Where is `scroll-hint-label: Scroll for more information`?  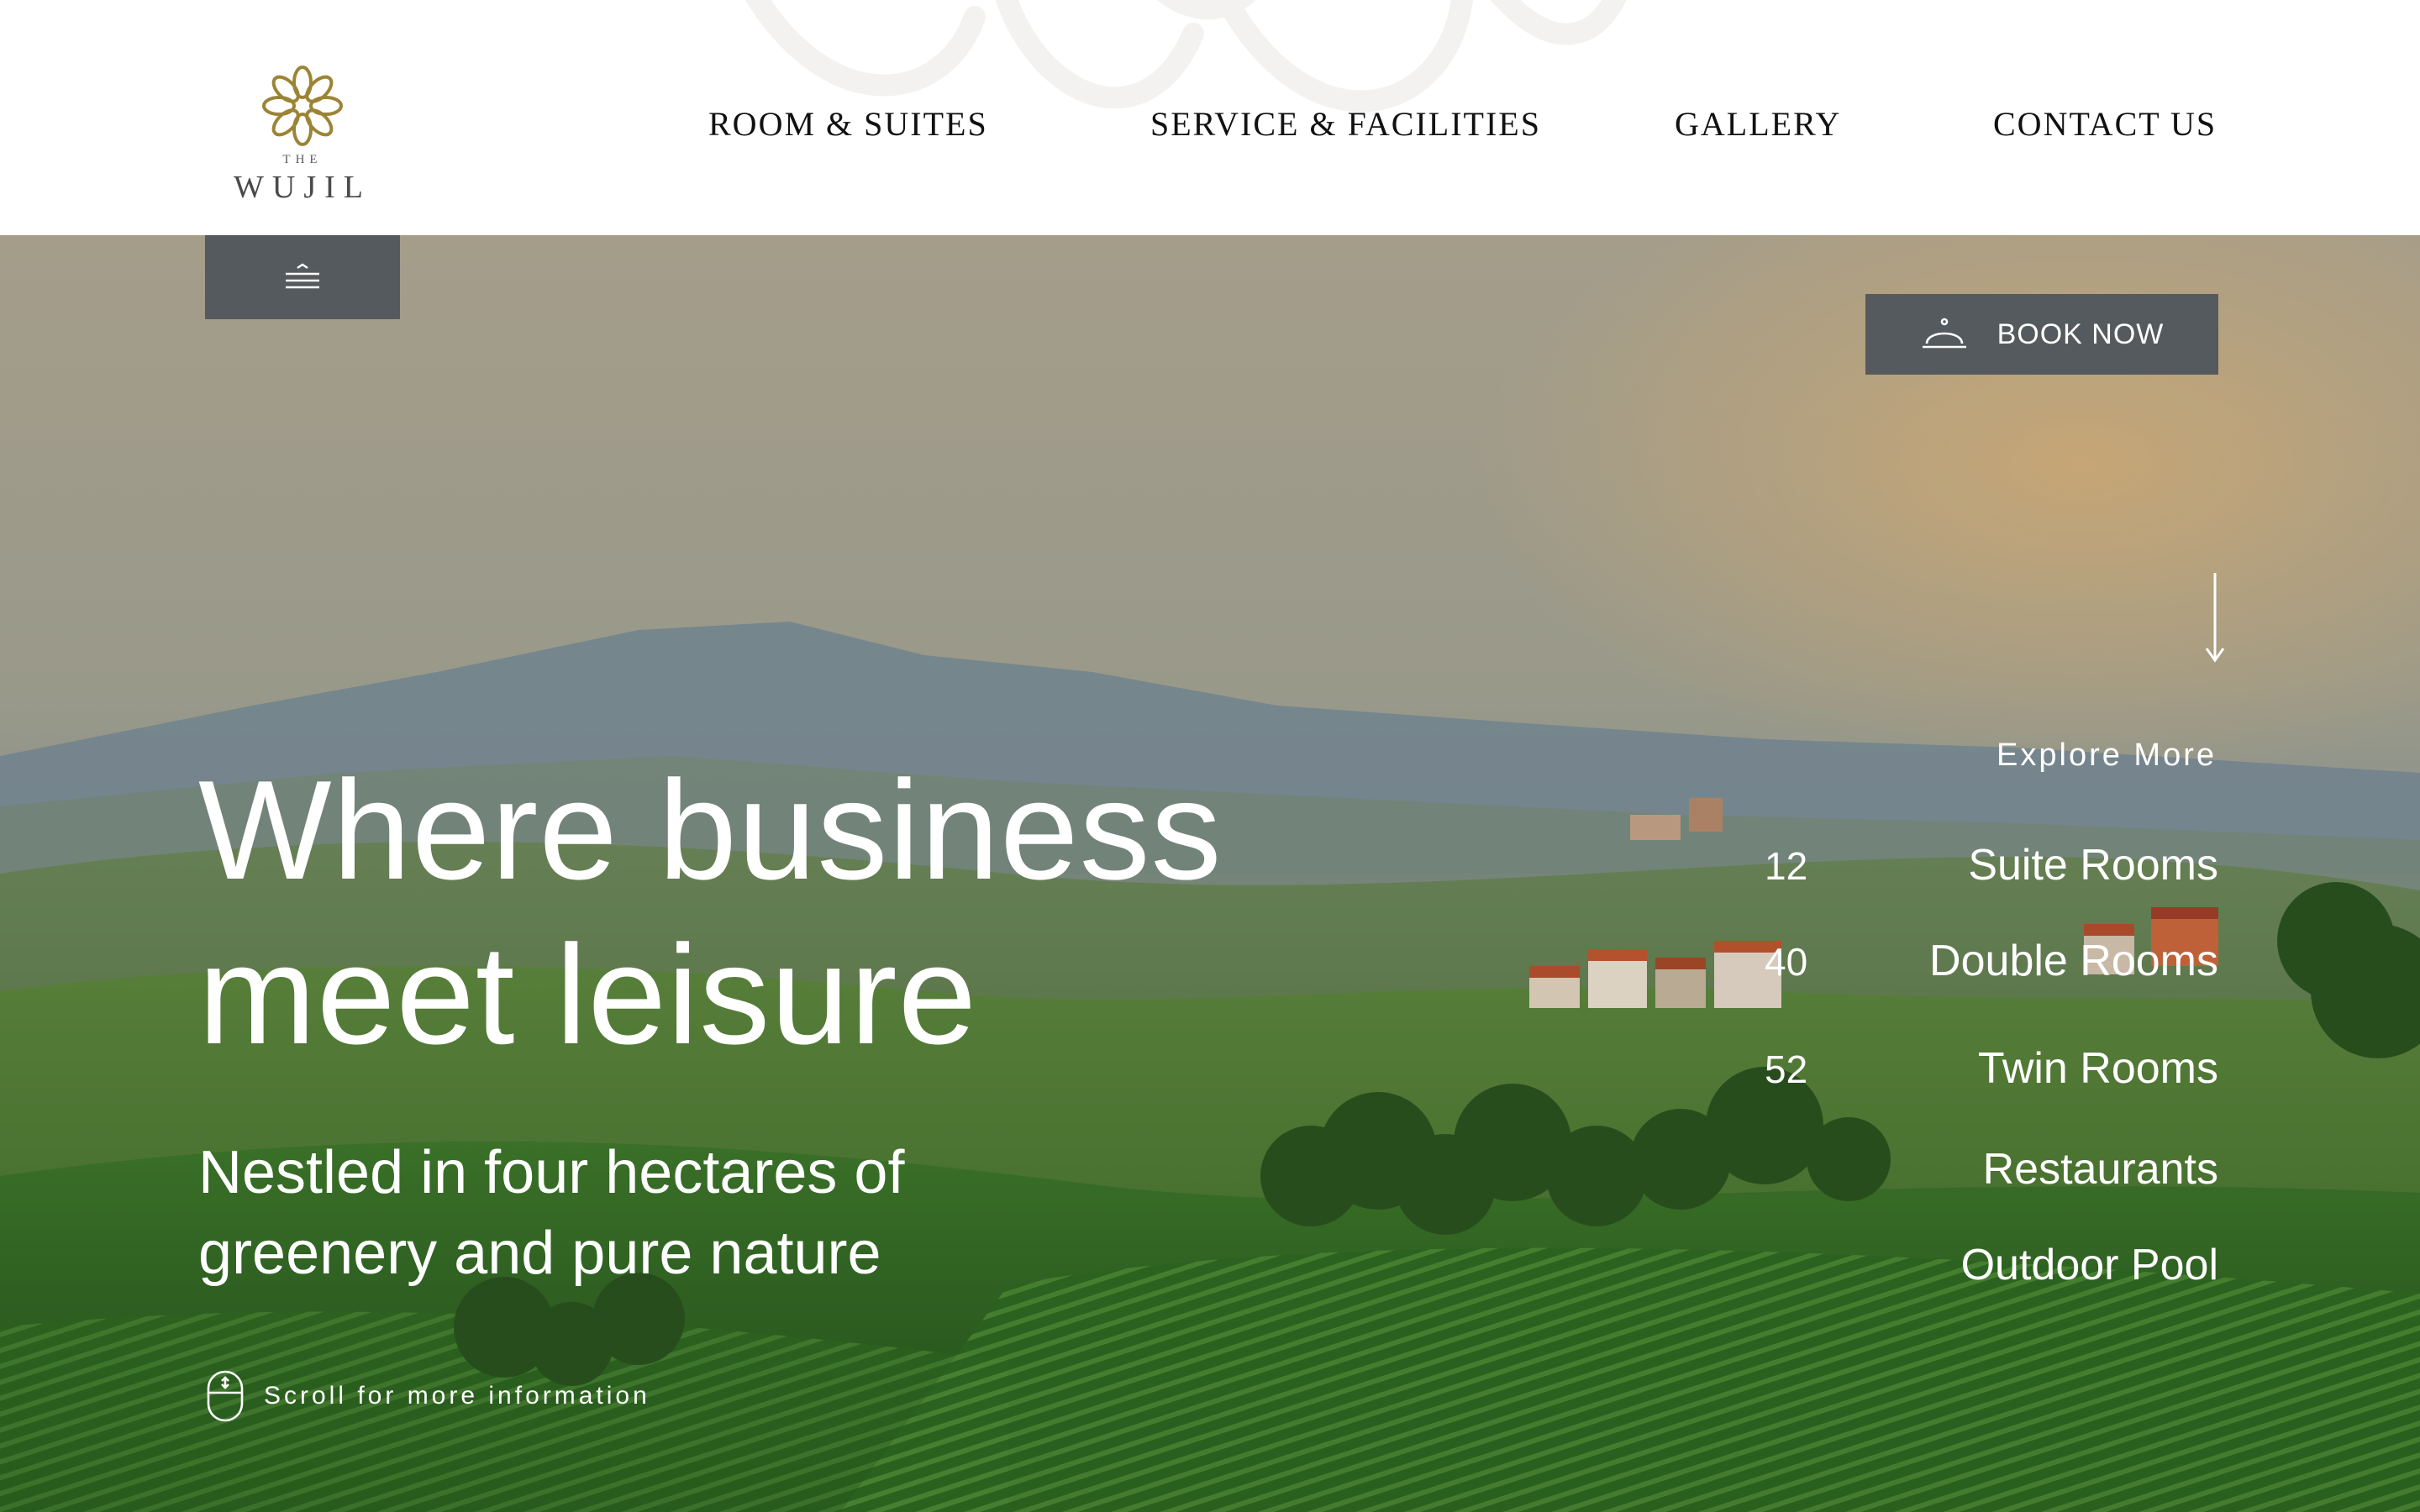 scroll-hint-label: Scroll for more information is located at coordinates (457, 1396).